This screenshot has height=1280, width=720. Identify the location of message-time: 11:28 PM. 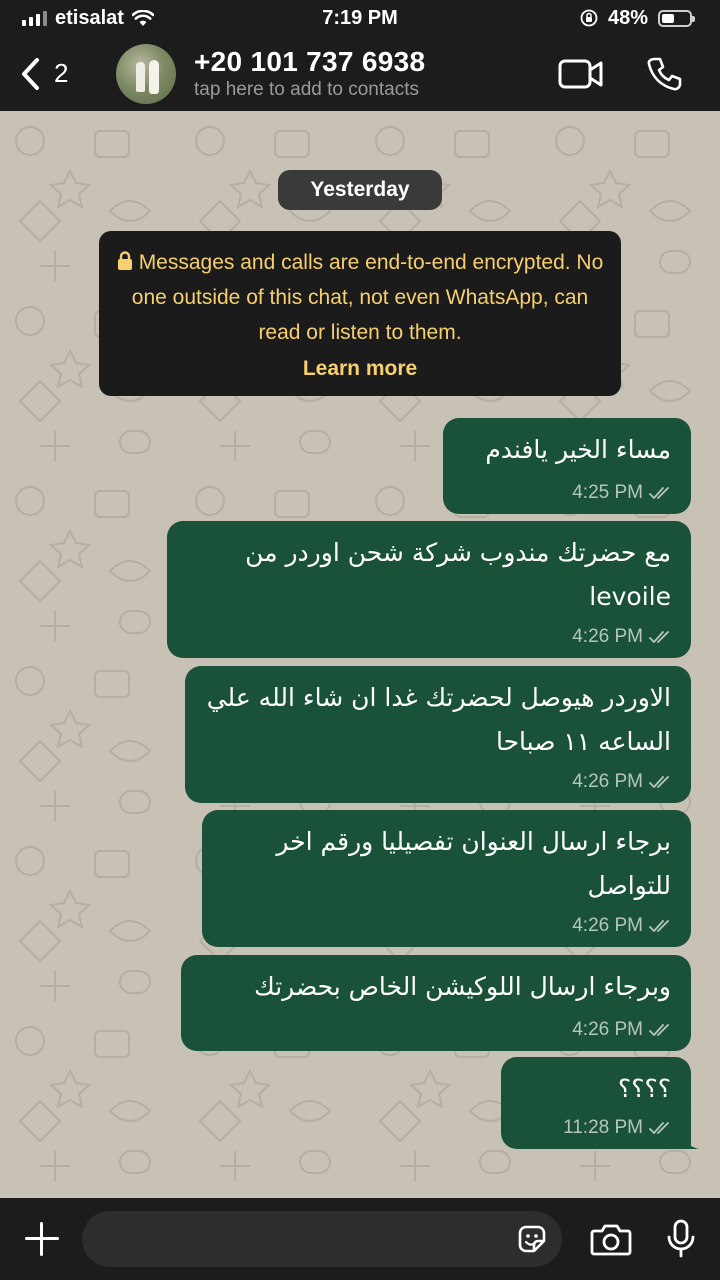
(603, 1127).